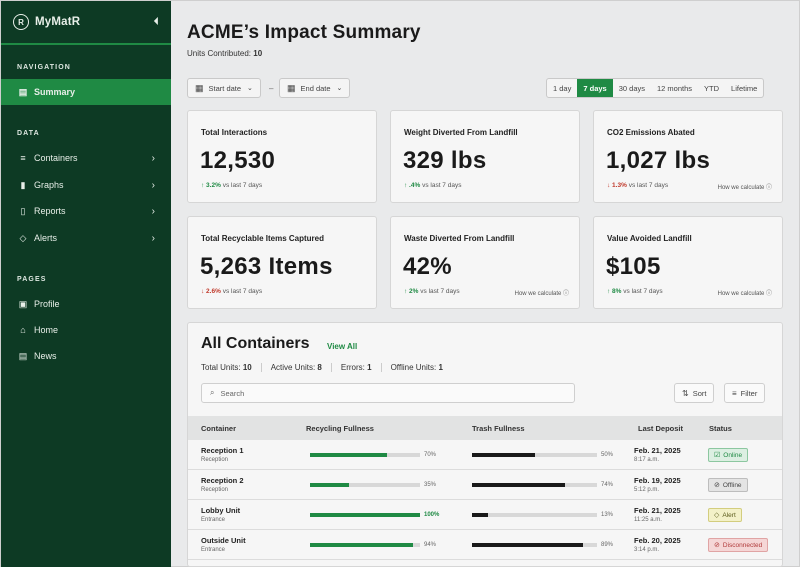  Describe the element at coordinates (745, 393) in the screenshot. I see `filter-button: ≡ Filter` at that location.